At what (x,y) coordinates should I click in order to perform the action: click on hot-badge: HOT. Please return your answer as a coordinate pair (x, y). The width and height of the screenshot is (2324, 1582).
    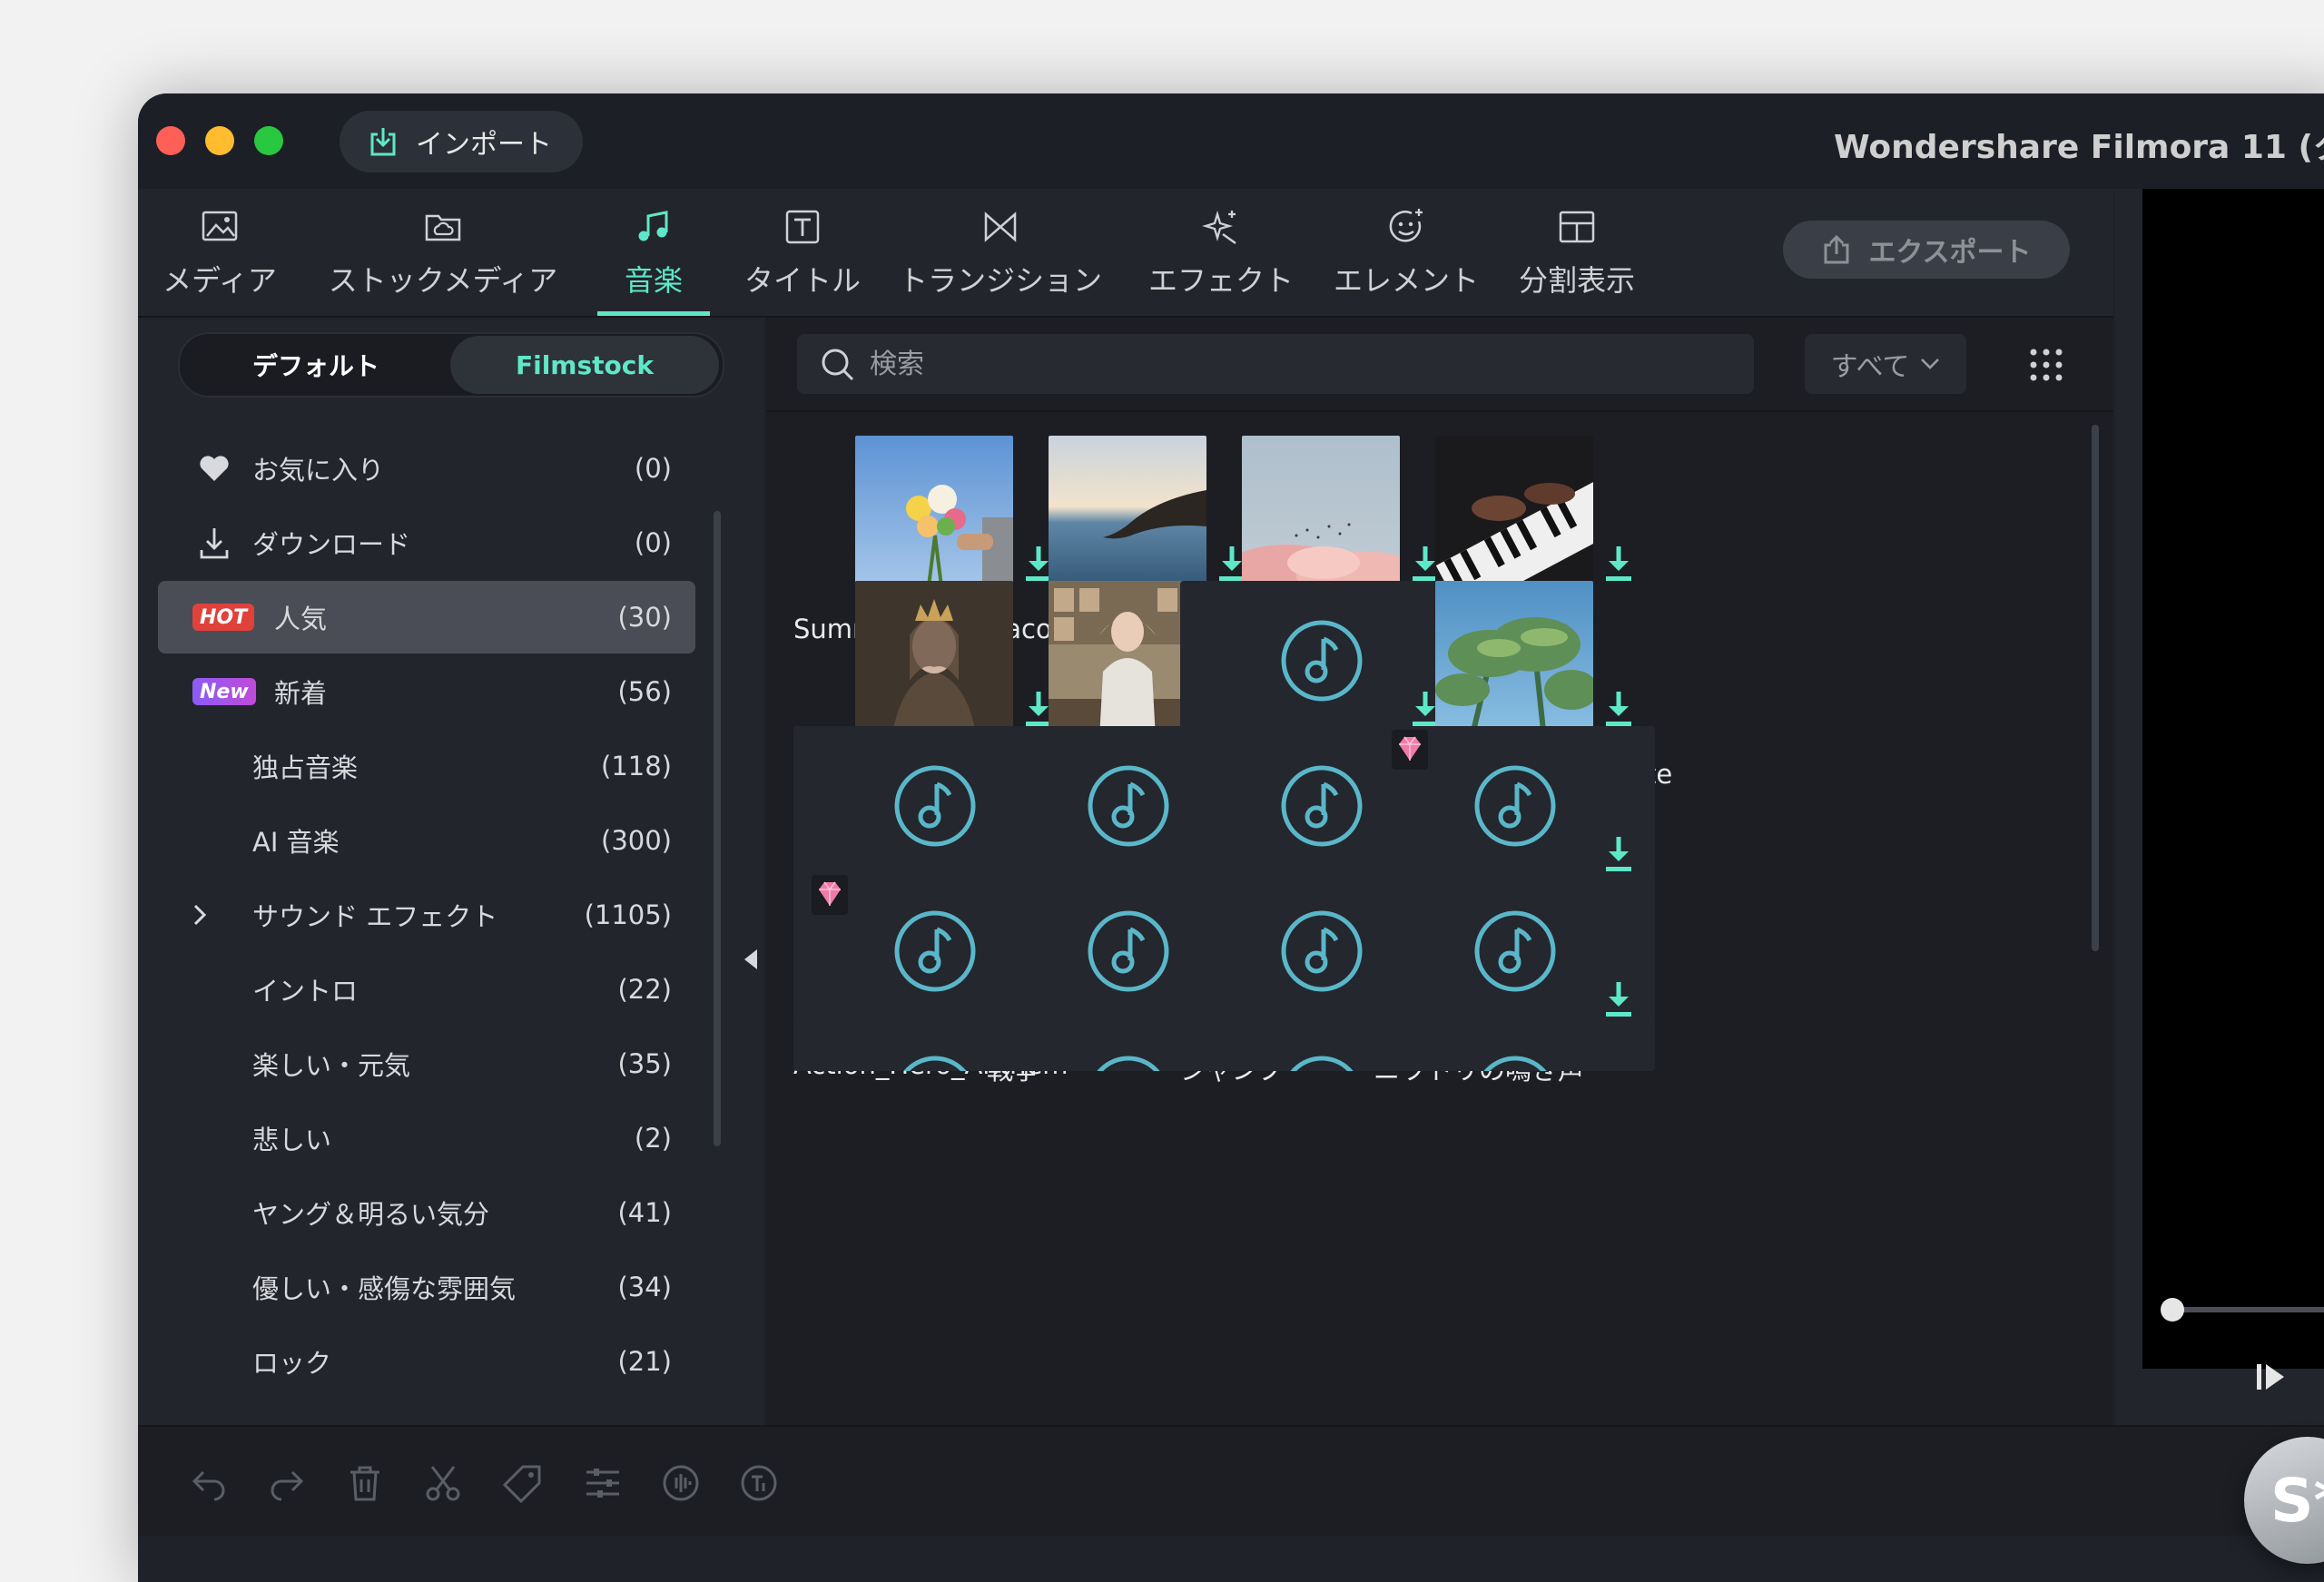
    Looking at the image, I should click on (223, 617).